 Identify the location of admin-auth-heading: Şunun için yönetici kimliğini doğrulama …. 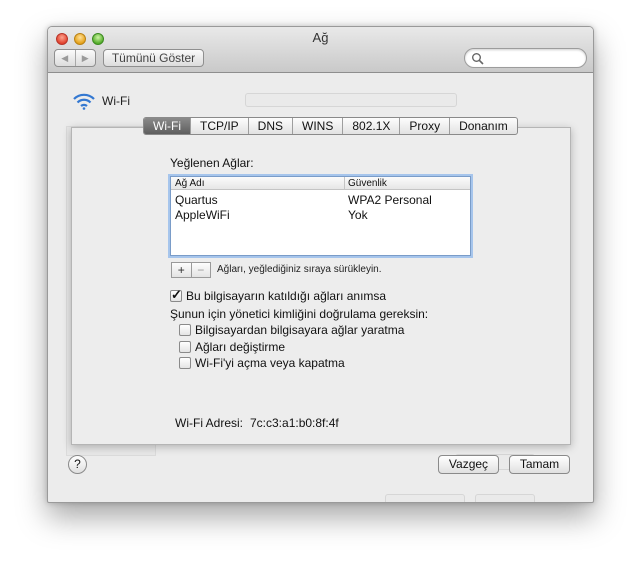
(299, 314).